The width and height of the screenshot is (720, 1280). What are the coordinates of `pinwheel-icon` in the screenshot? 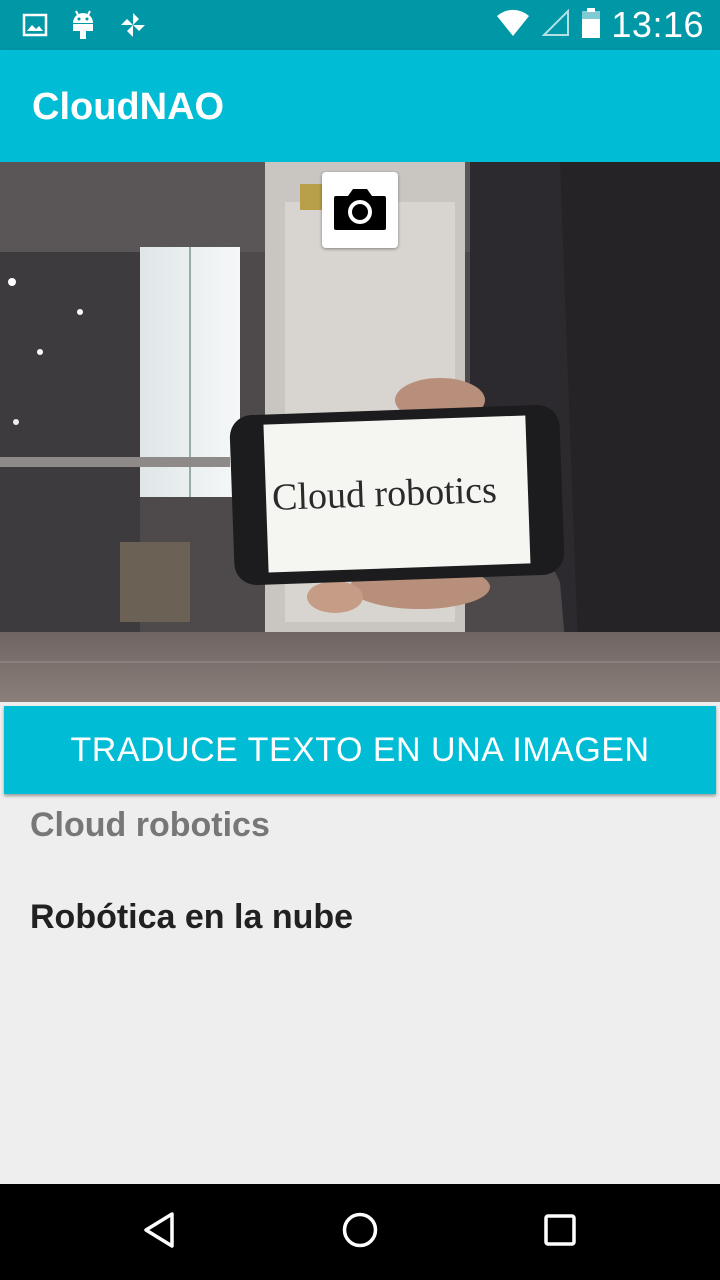 It's located at (133, 27).